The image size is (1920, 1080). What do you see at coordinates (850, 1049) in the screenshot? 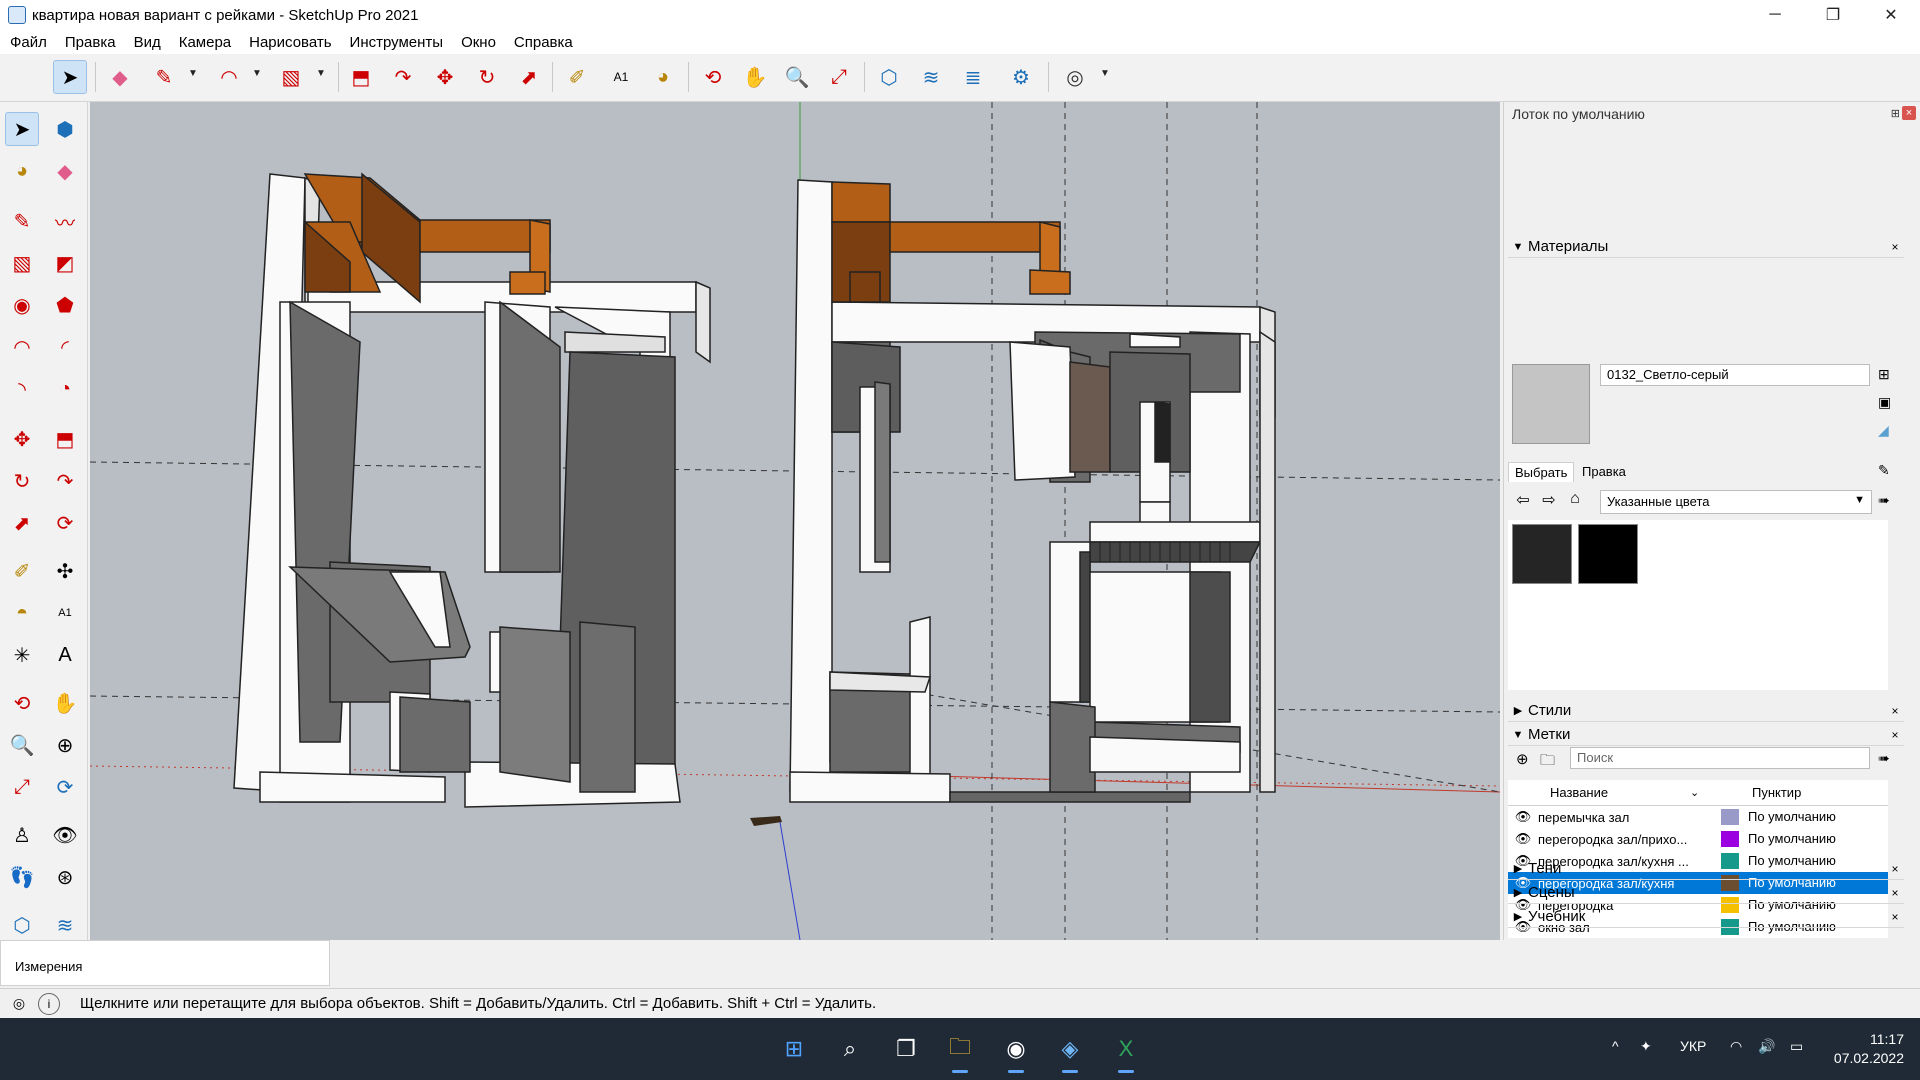
I see `search-icon: ⌕` at bounding box center [850, 1049].